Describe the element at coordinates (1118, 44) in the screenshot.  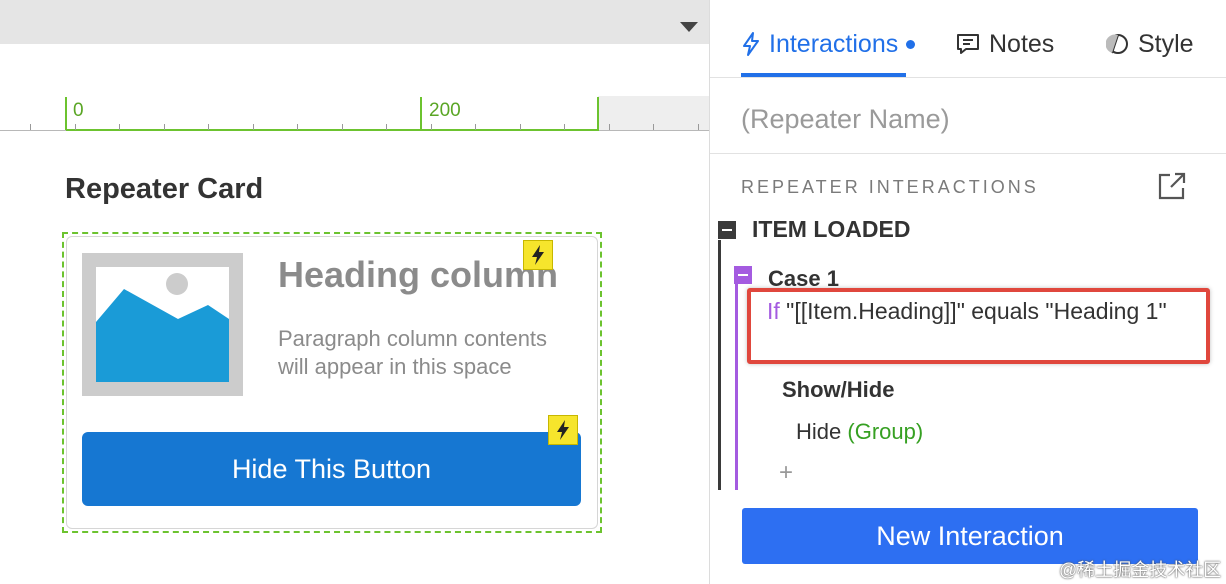
I see `style-swatch-icon` at that location.